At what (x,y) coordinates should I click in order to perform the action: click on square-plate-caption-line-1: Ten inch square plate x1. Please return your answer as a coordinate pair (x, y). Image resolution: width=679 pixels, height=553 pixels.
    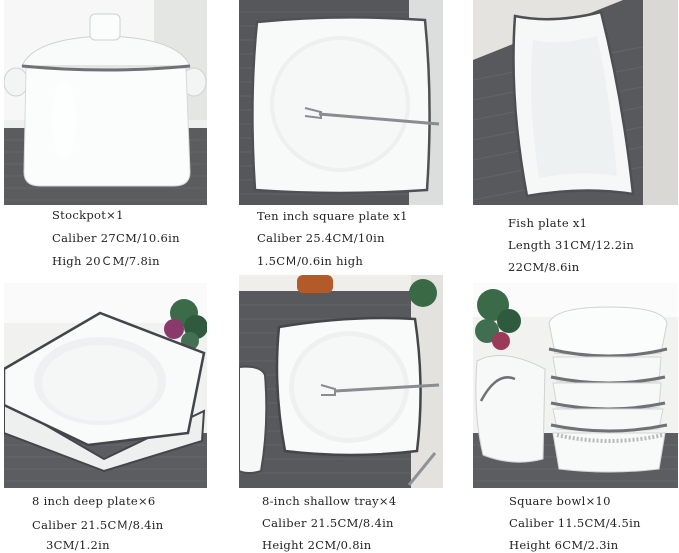
    Looking at the image, I should click on (332, 216).